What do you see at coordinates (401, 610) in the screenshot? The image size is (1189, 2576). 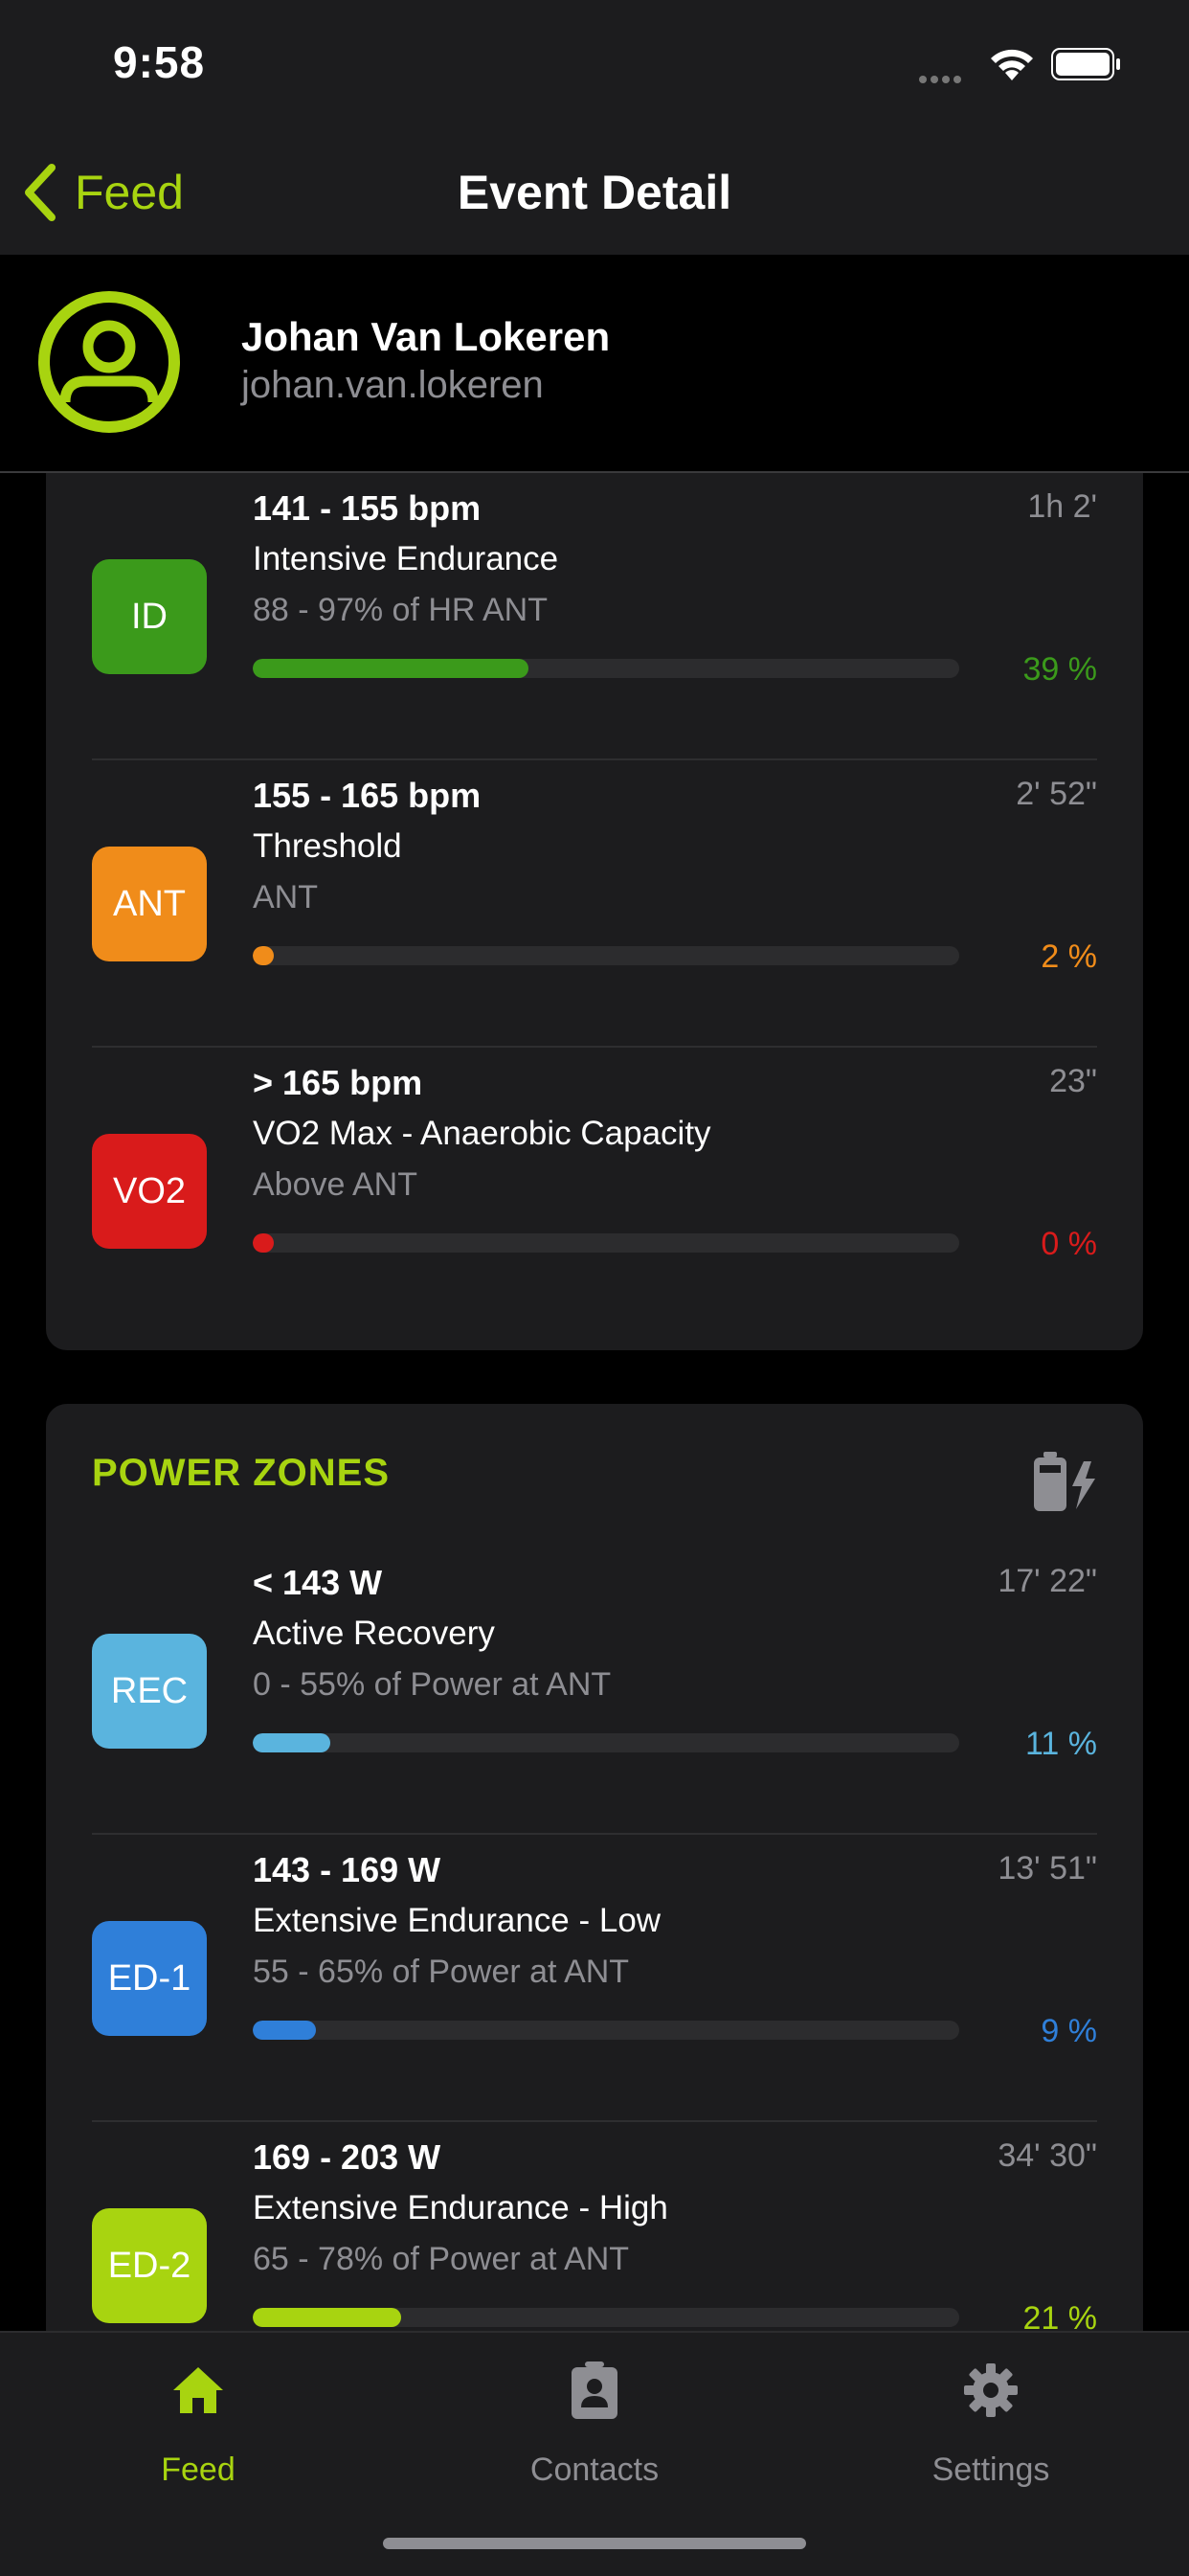 I see `zone-description: 88 - 97% of HR ANT` at bounding box center [401, 610].